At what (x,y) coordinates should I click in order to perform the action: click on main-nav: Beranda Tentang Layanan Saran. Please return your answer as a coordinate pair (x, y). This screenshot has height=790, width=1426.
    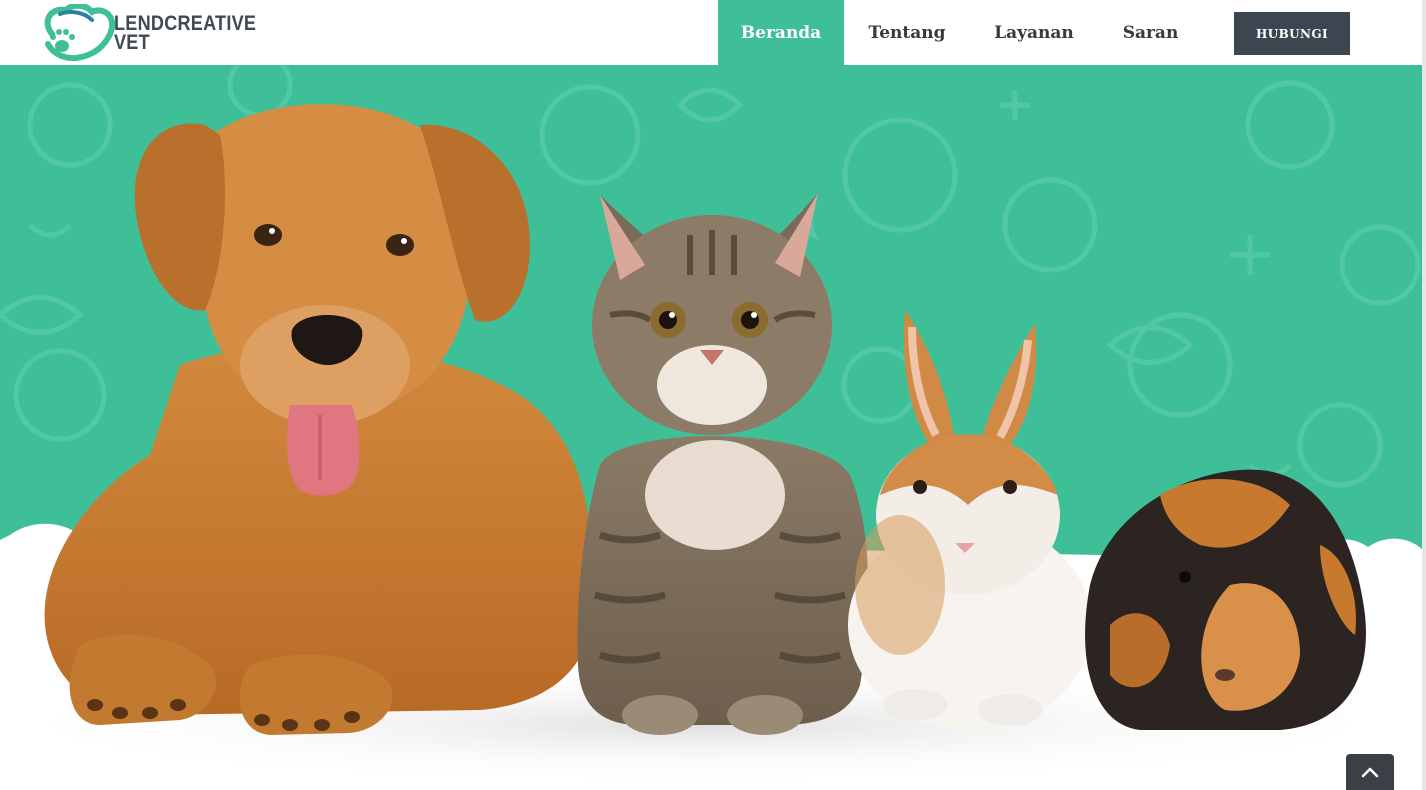
    Looking at the image, I should click on (960, 32).